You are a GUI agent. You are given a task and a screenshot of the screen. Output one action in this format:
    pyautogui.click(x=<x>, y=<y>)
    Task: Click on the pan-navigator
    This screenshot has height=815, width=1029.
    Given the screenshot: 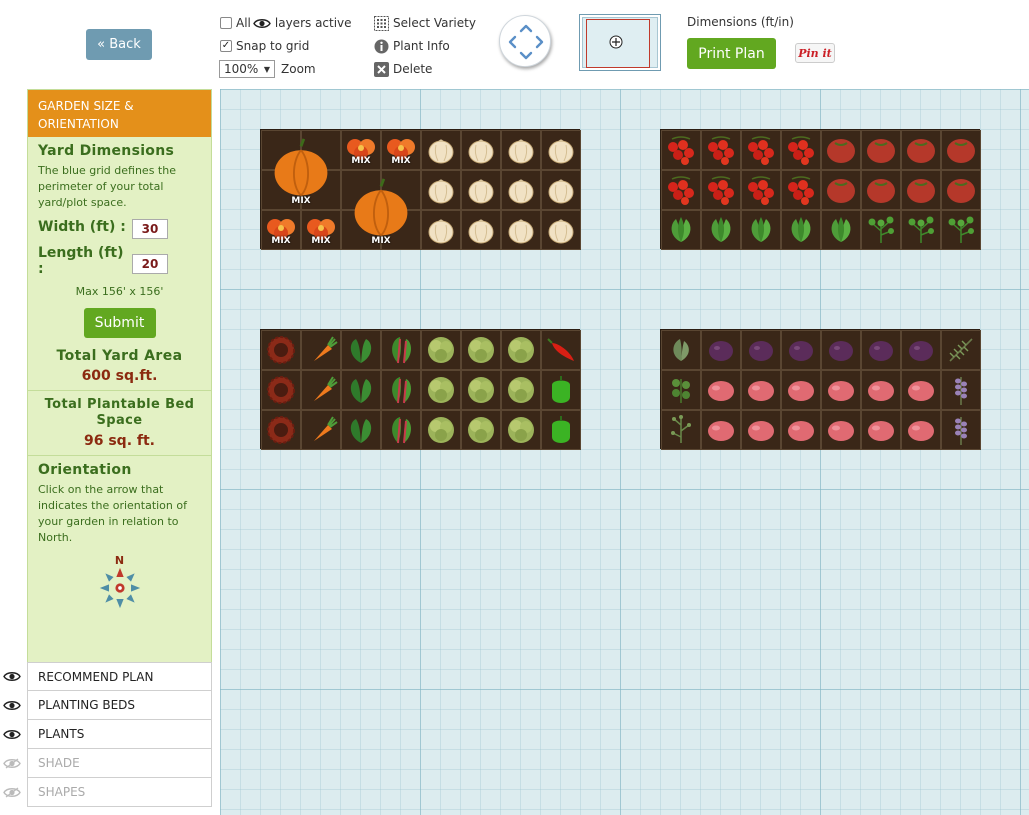 What is the action you would take?
    pyautogui.click(x=525, y=41)
    